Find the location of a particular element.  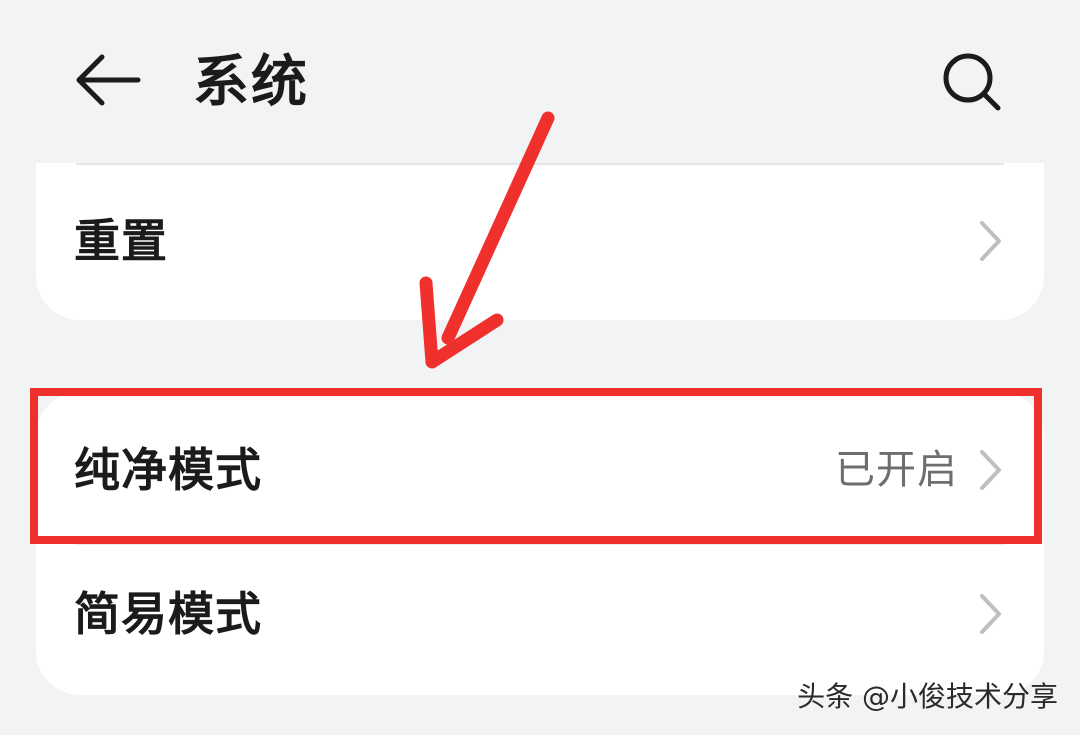

search-icon is located at coordinates (972, 82).